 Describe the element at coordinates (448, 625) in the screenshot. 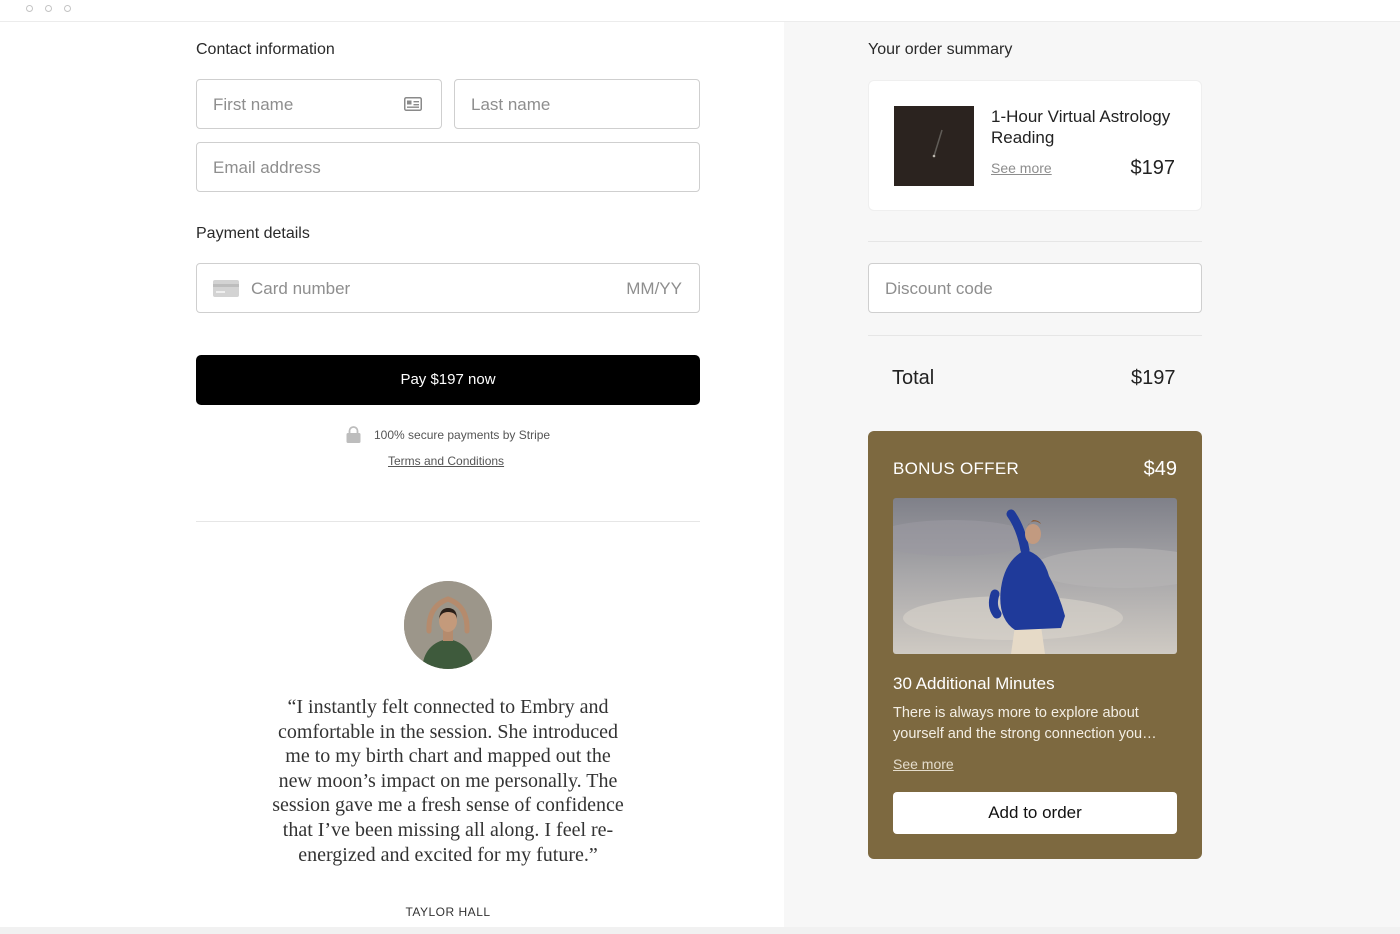

I see `testimonial-avatar` at that location.